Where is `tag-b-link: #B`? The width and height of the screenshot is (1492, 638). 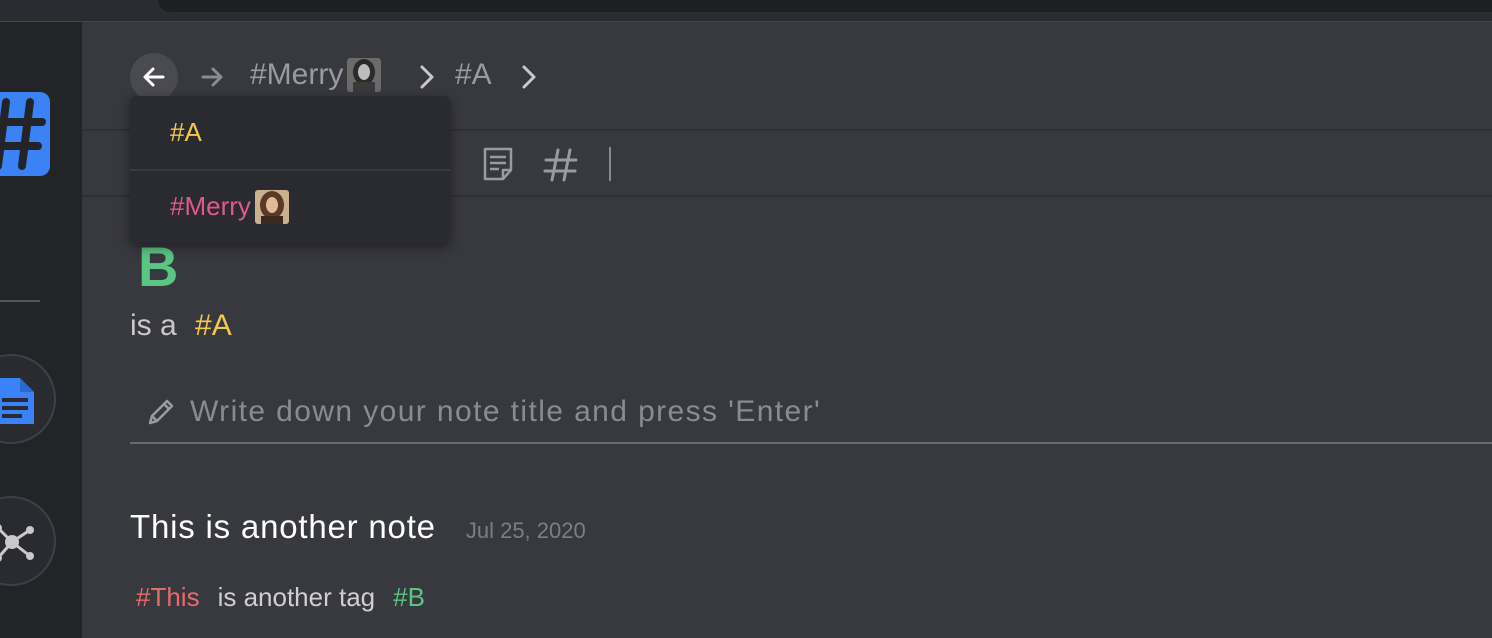 tag-b-link: #B is located at coordinates (409, 597).